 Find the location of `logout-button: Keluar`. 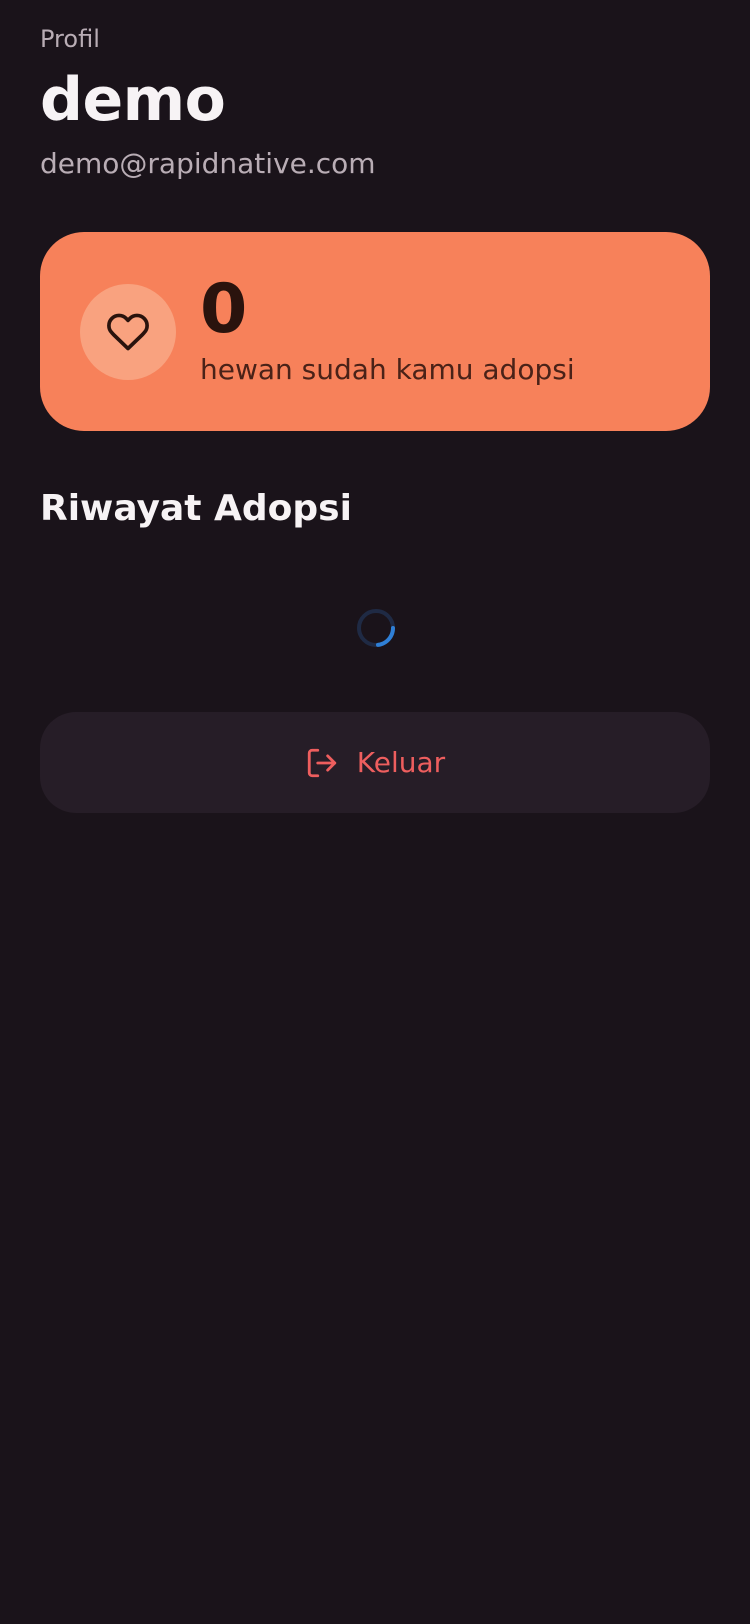

logout-button: Keluar is located at coordinates (375, 762).